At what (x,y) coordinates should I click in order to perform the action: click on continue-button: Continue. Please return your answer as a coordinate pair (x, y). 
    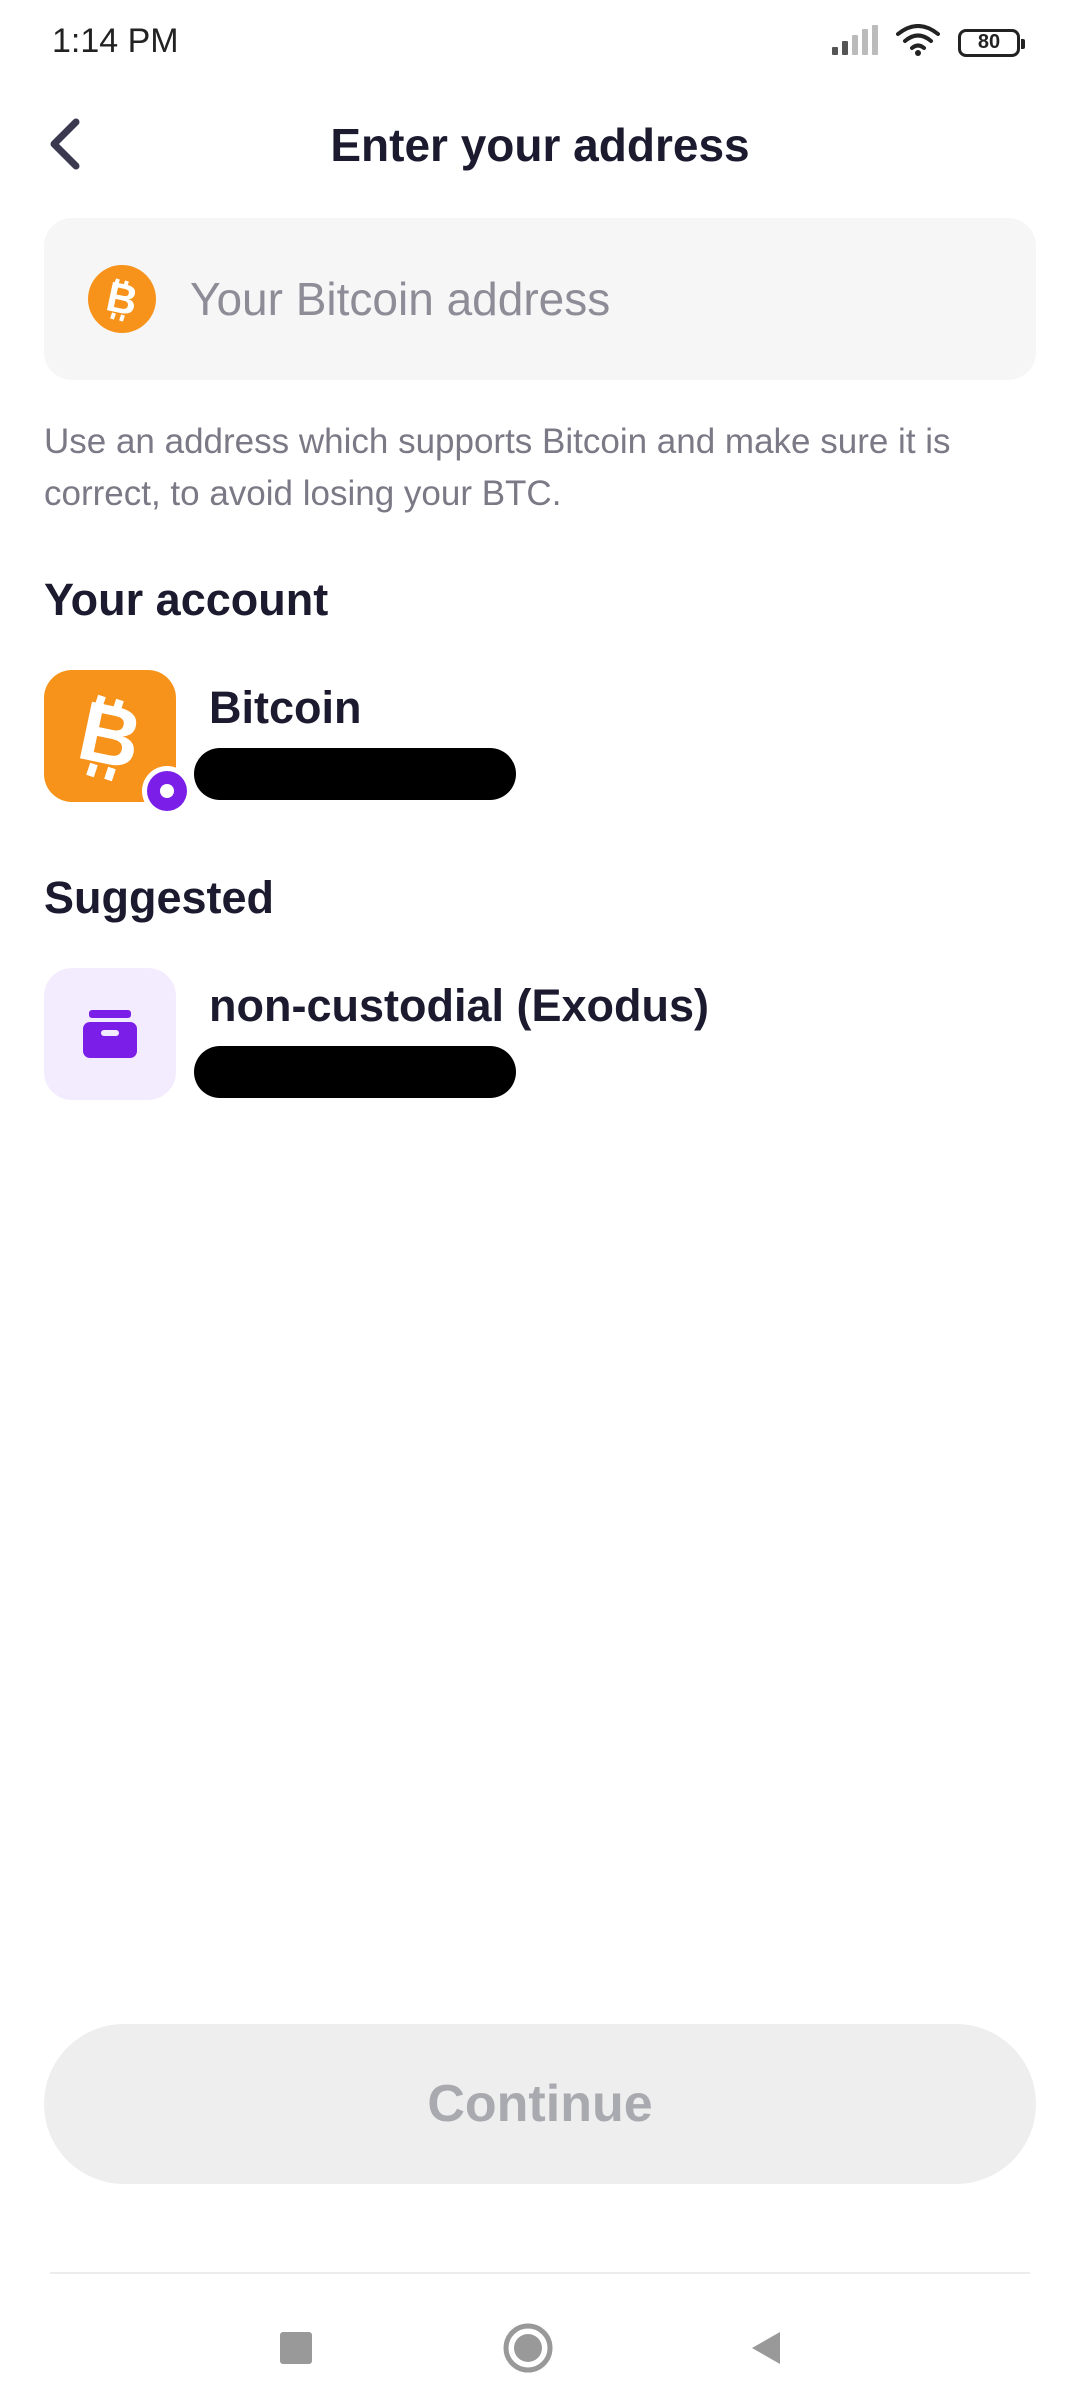
    Looking at the image, I should click on (540, 2104).